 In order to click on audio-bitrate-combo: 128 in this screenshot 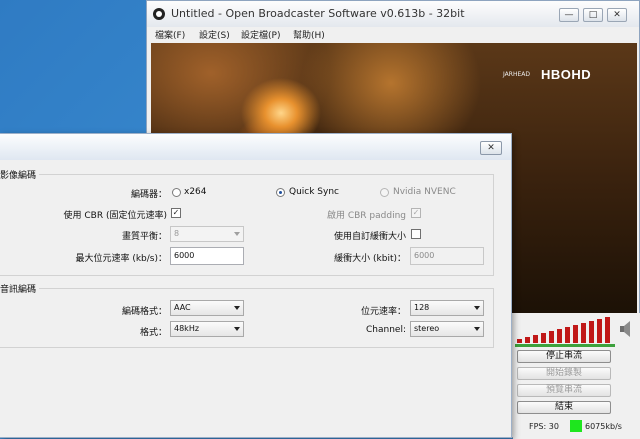, I will do `click(447, 308)`.